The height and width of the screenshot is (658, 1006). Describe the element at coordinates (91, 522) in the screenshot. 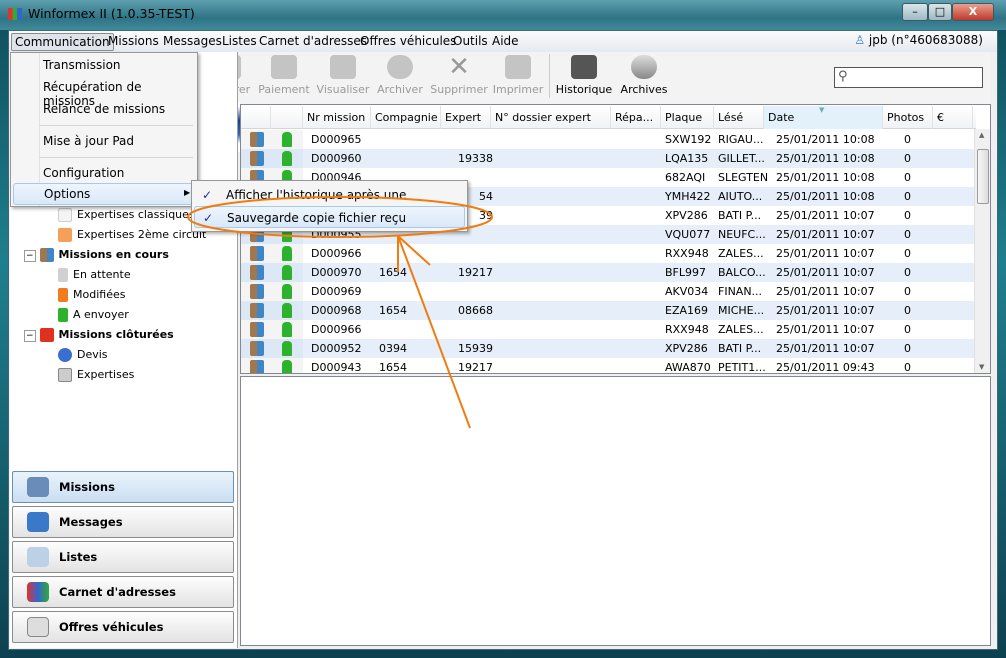

I see `nav-label: Messages` at that location.